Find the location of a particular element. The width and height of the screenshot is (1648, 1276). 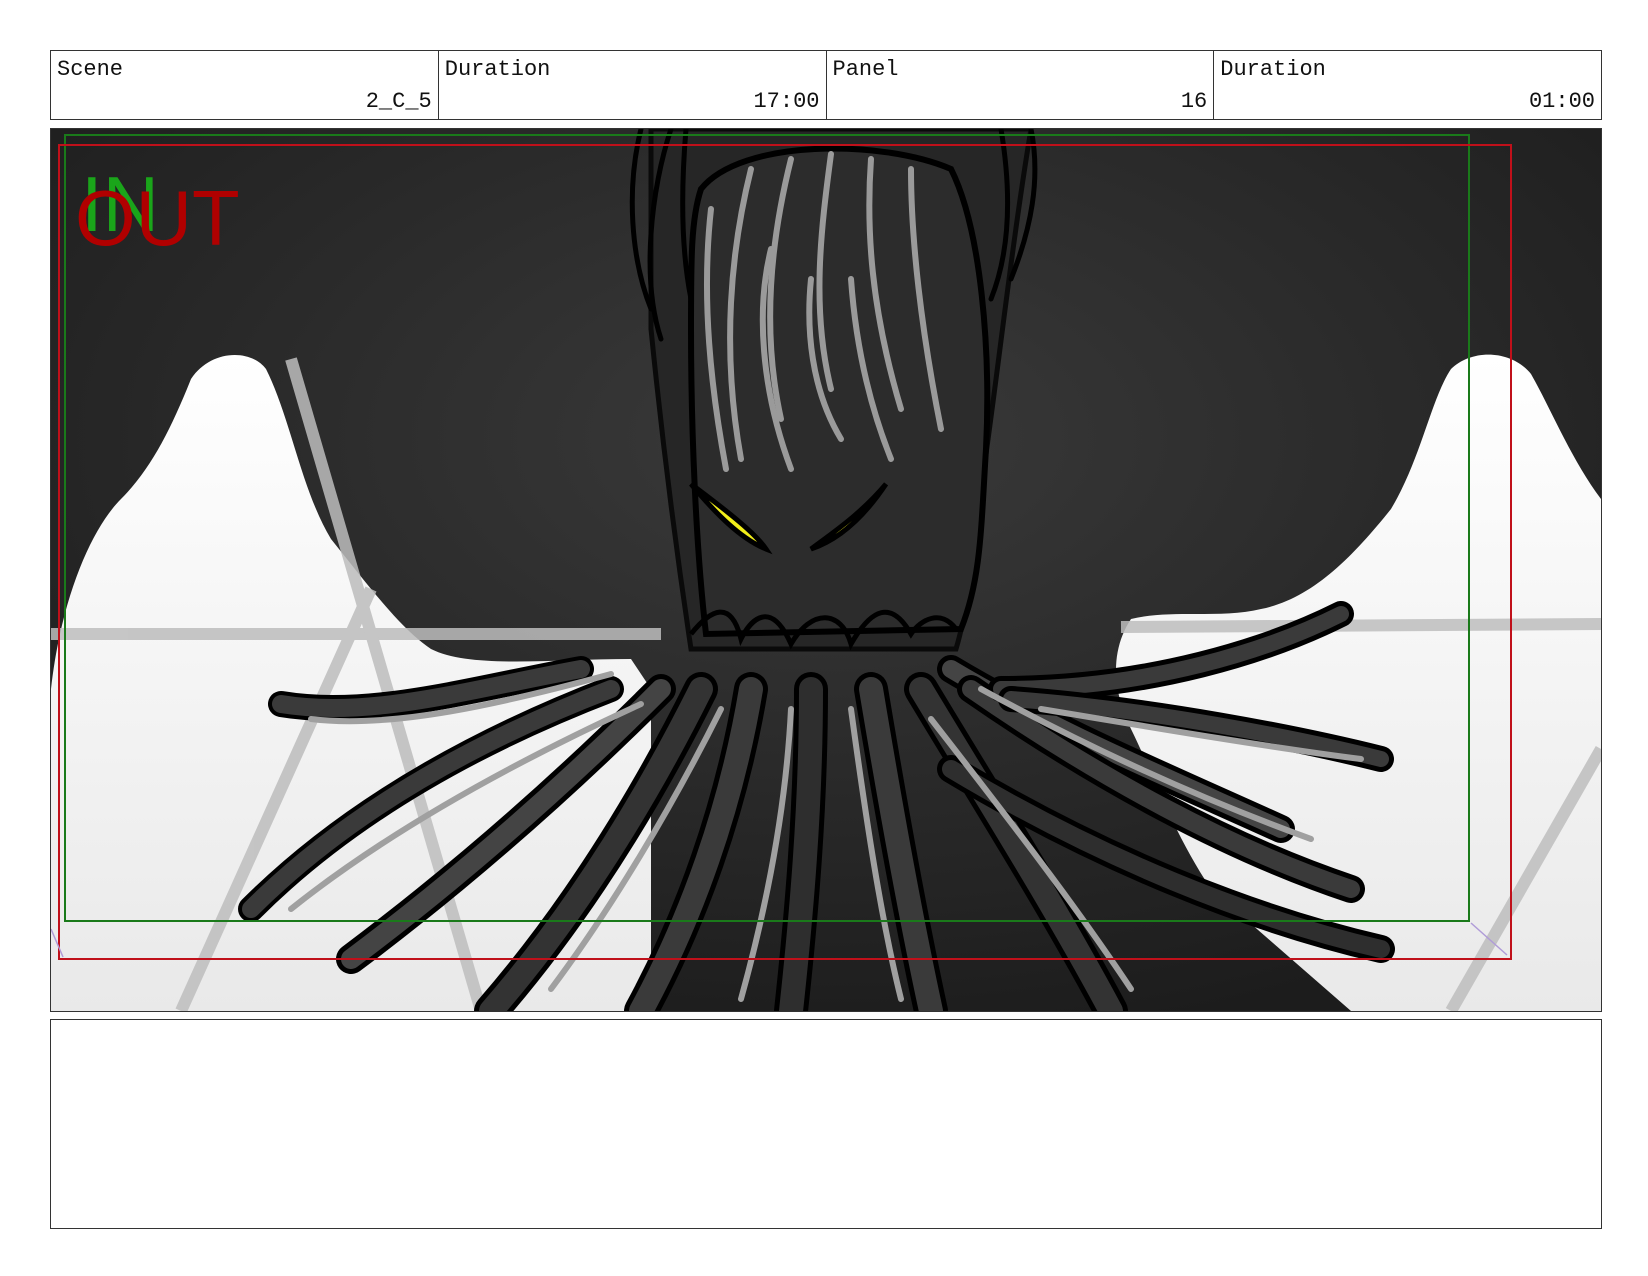

scene-label: Scene is located at coordinates (90, 69).